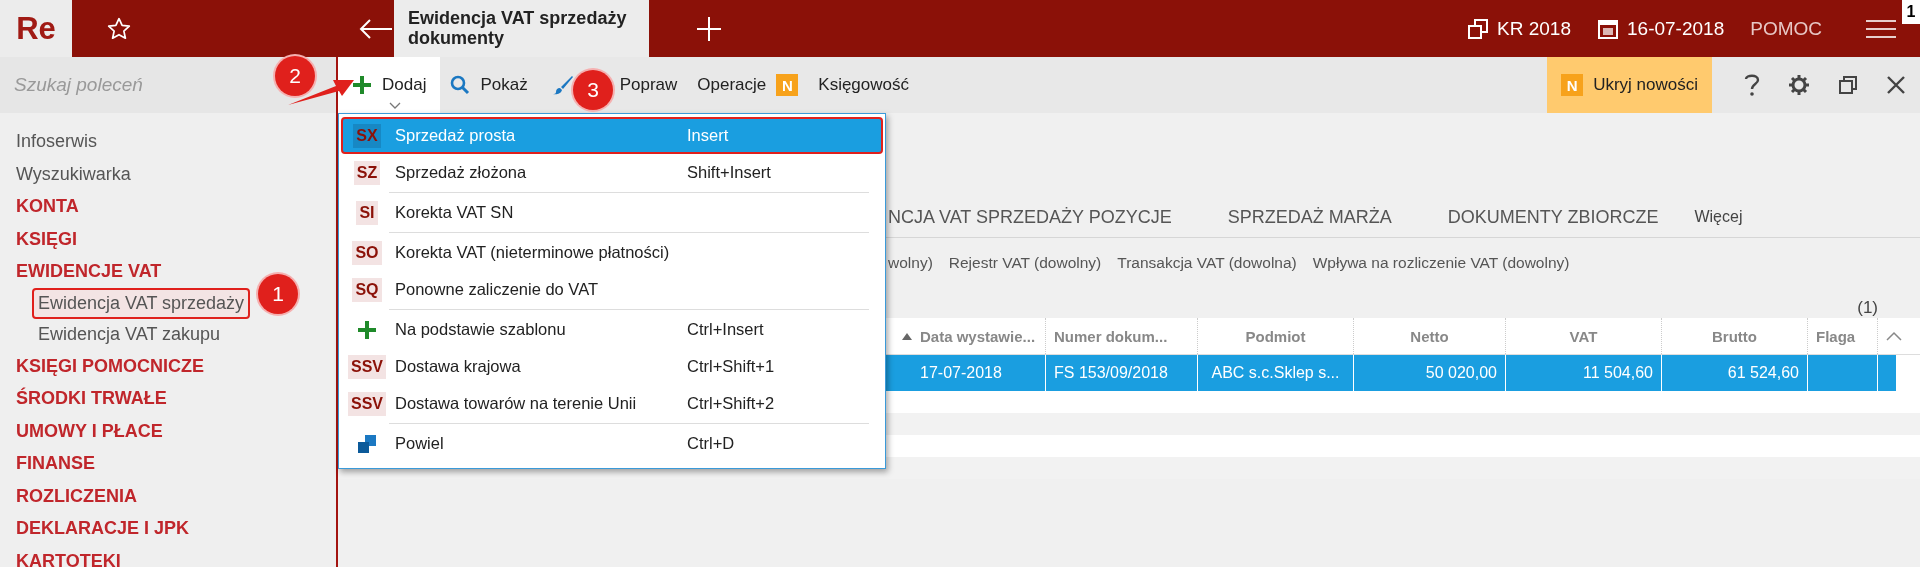  I want to click on sidebar-section: KARTOTEKI, so click(68, 555).